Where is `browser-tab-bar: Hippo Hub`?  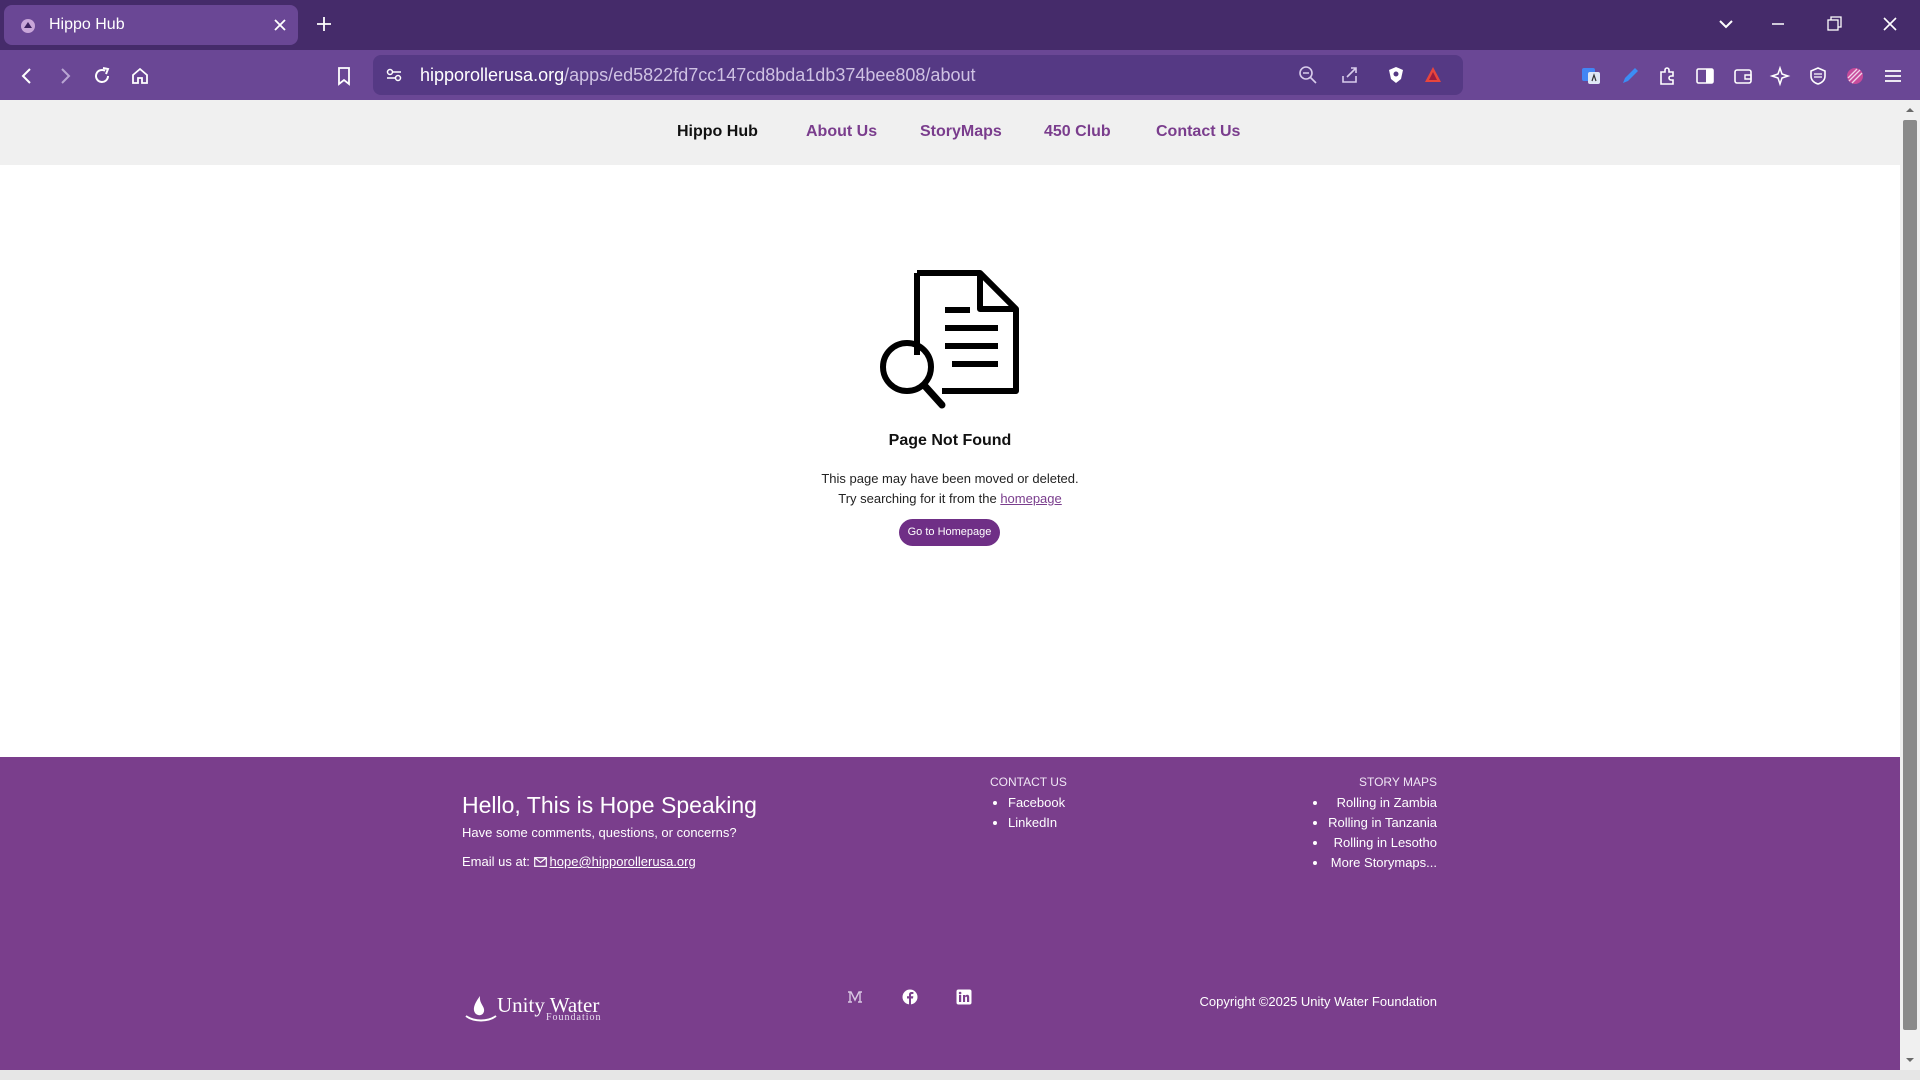 browser-tab-bar: Hippo Hub is located at coordinates (960, 25).